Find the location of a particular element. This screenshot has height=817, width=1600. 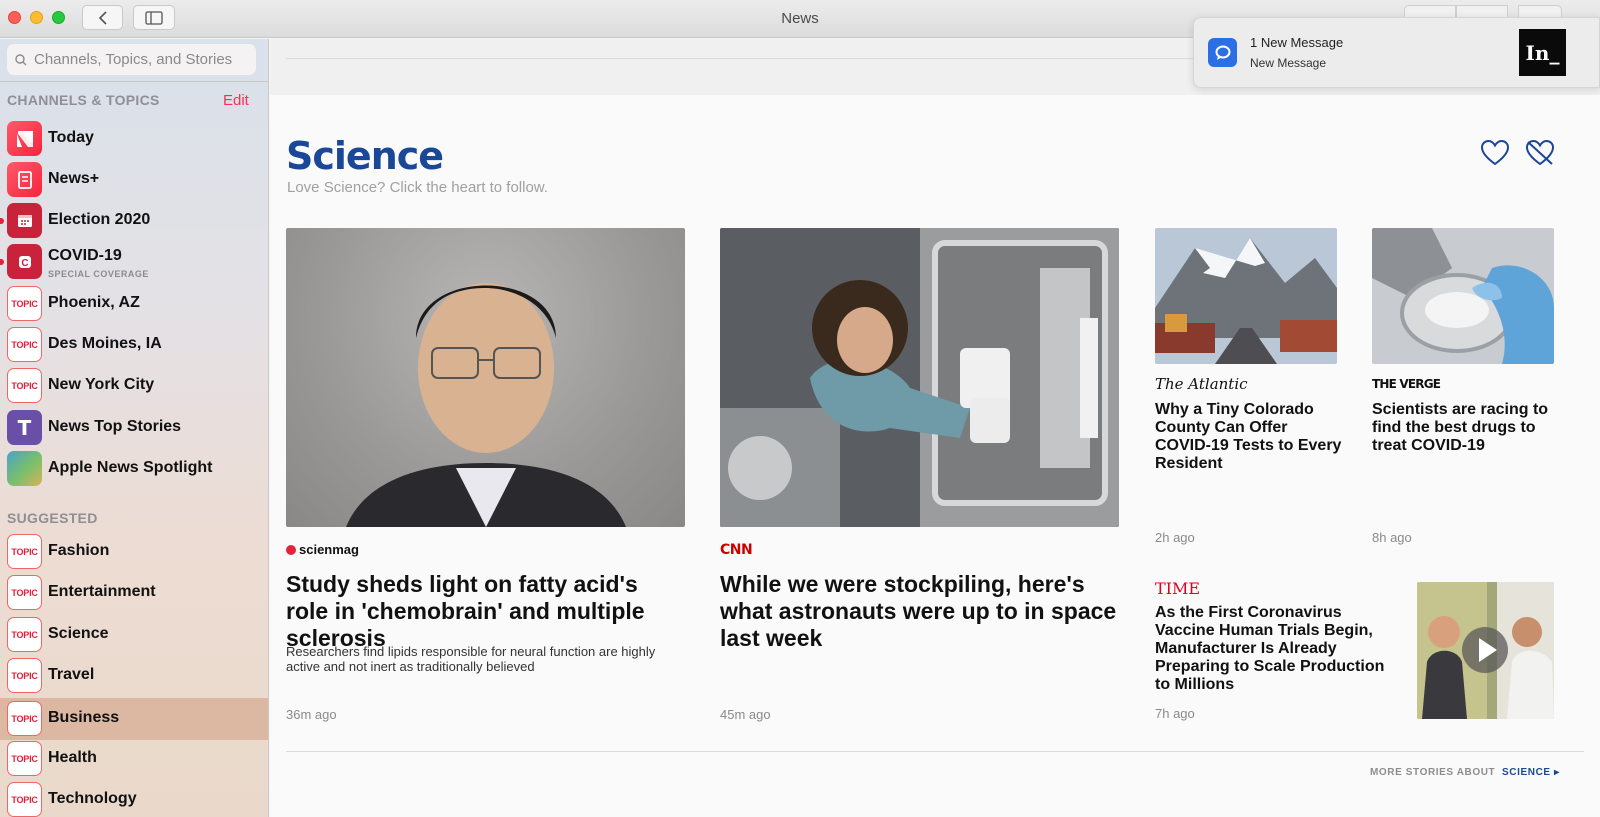

svg-text: C is located at coordinates (24, 263).